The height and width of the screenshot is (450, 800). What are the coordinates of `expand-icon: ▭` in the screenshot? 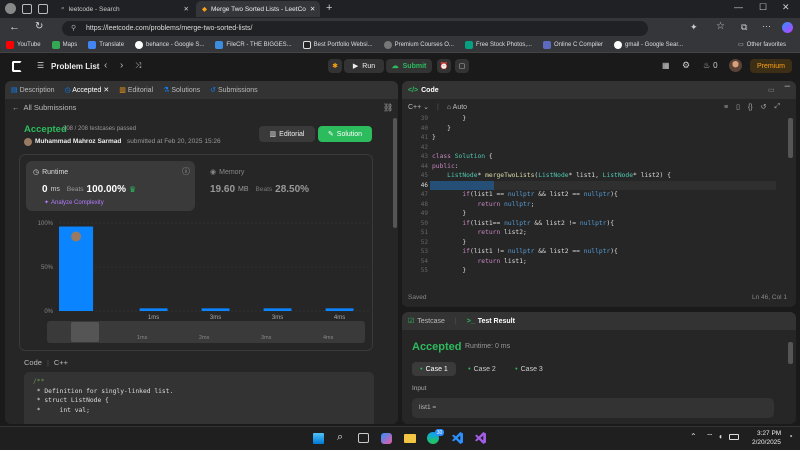 It's located at (771, 90).